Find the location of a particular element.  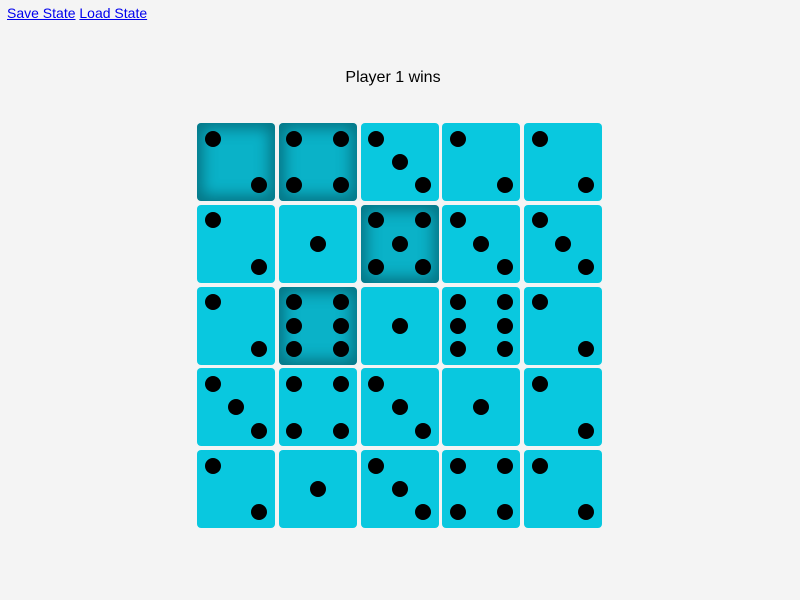

game-status: Player 1 wins is located at coordinates (393, 77).